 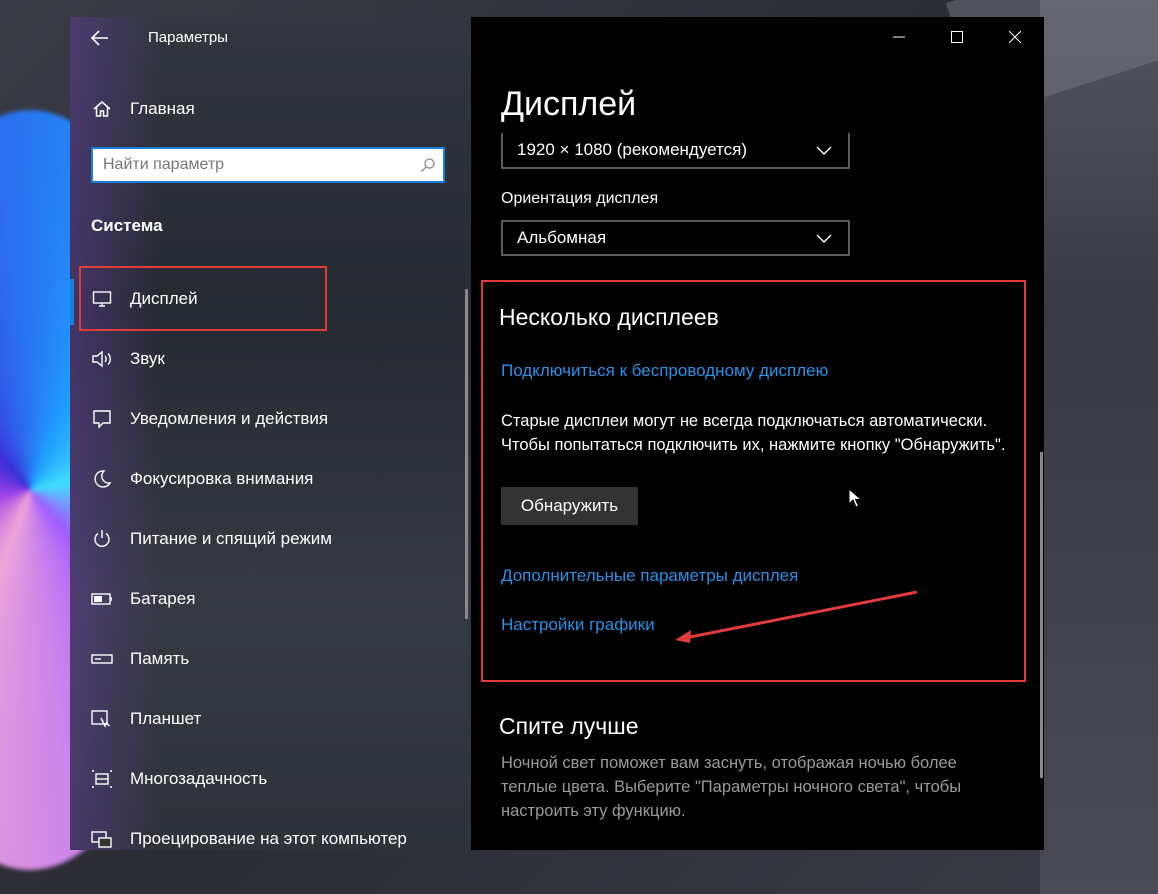 I want to click on orientation-value: Альбомная, so click(x=562, y=237).